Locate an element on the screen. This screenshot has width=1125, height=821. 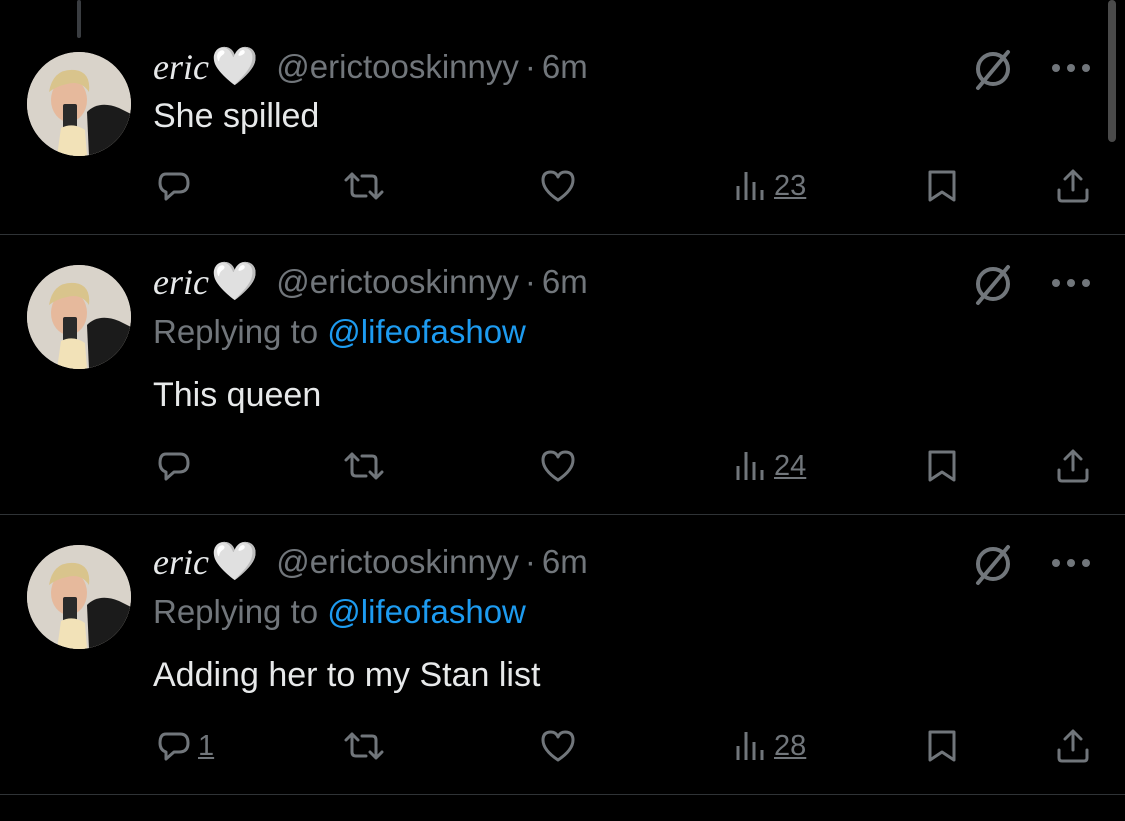
tweet-actions: 24 is located at coordinates (562, 466).